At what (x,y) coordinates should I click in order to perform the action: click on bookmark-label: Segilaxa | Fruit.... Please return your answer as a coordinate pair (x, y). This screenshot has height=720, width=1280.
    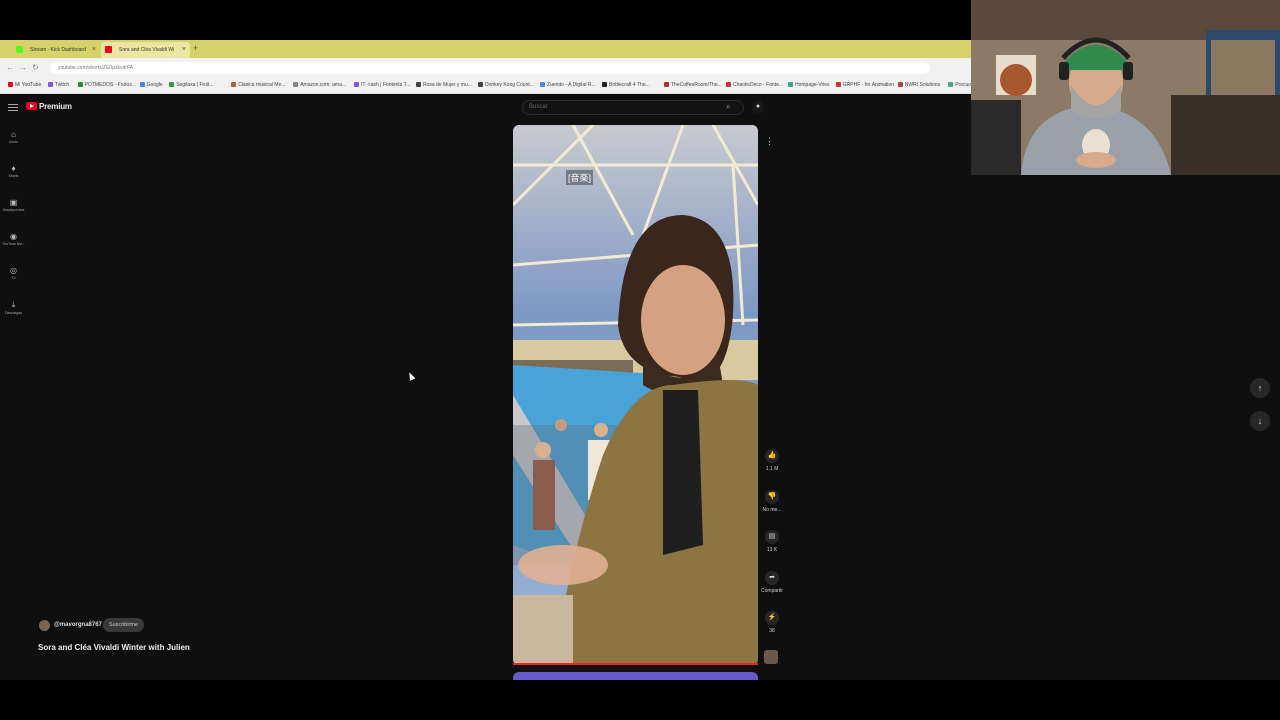
    Looking at the image, I should click on (195, 85).